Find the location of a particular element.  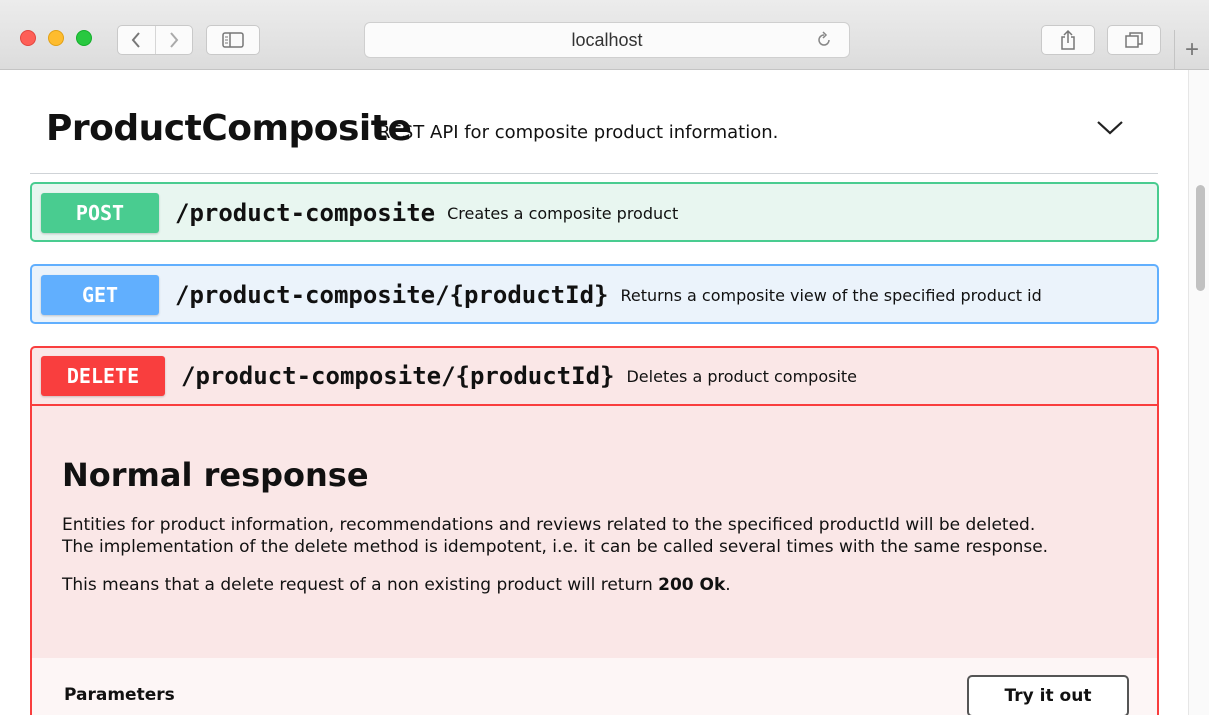

share-icon is located at coordinates (1068, 39).